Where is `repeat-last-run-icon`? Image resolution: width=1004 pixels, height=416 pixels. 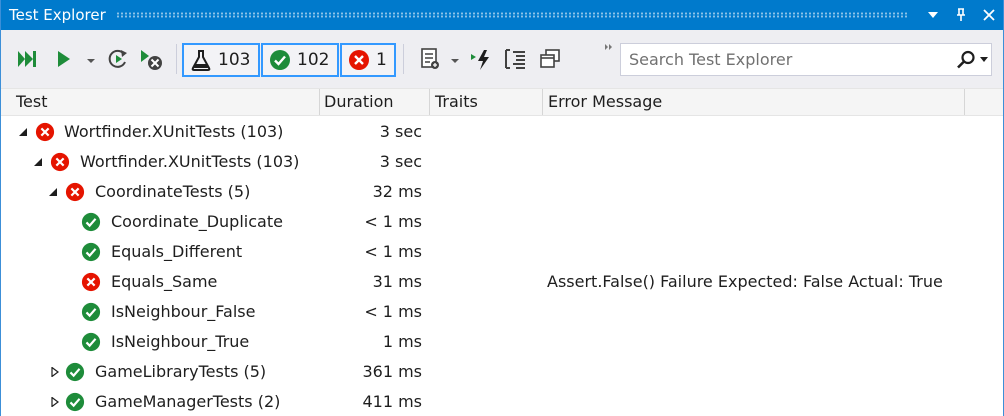
repeat-last-run-icon is located at coordinates (117, 58).